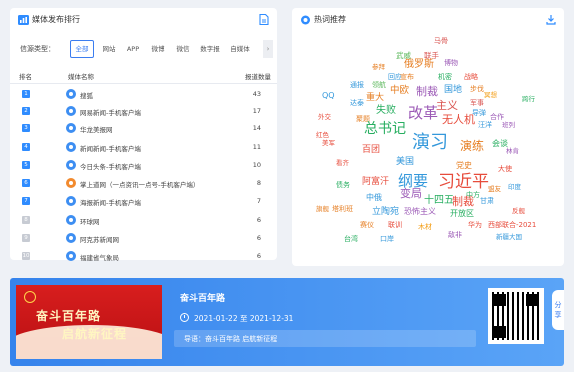 This screenshot has height=372, width=574. What do you see at coordinates (485, 125) in the screenshot?
I see `hot-word: 汪洋` at bounding box center [485, 125].